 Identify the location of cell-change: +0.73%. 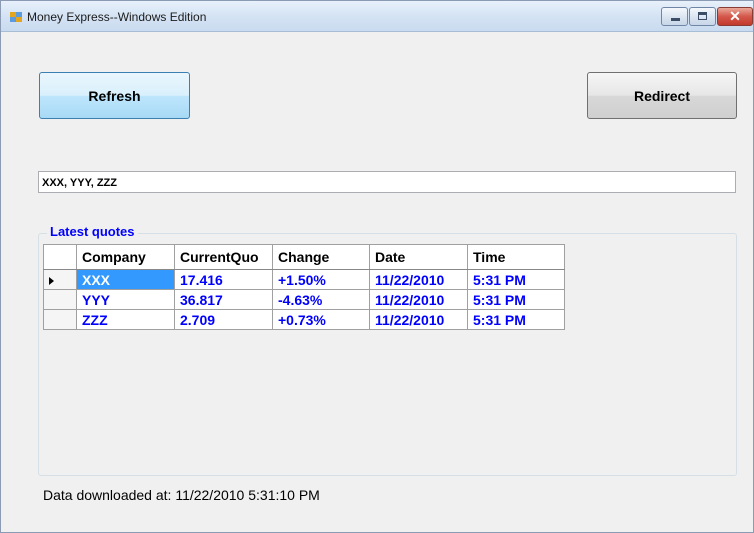
(321, 319).